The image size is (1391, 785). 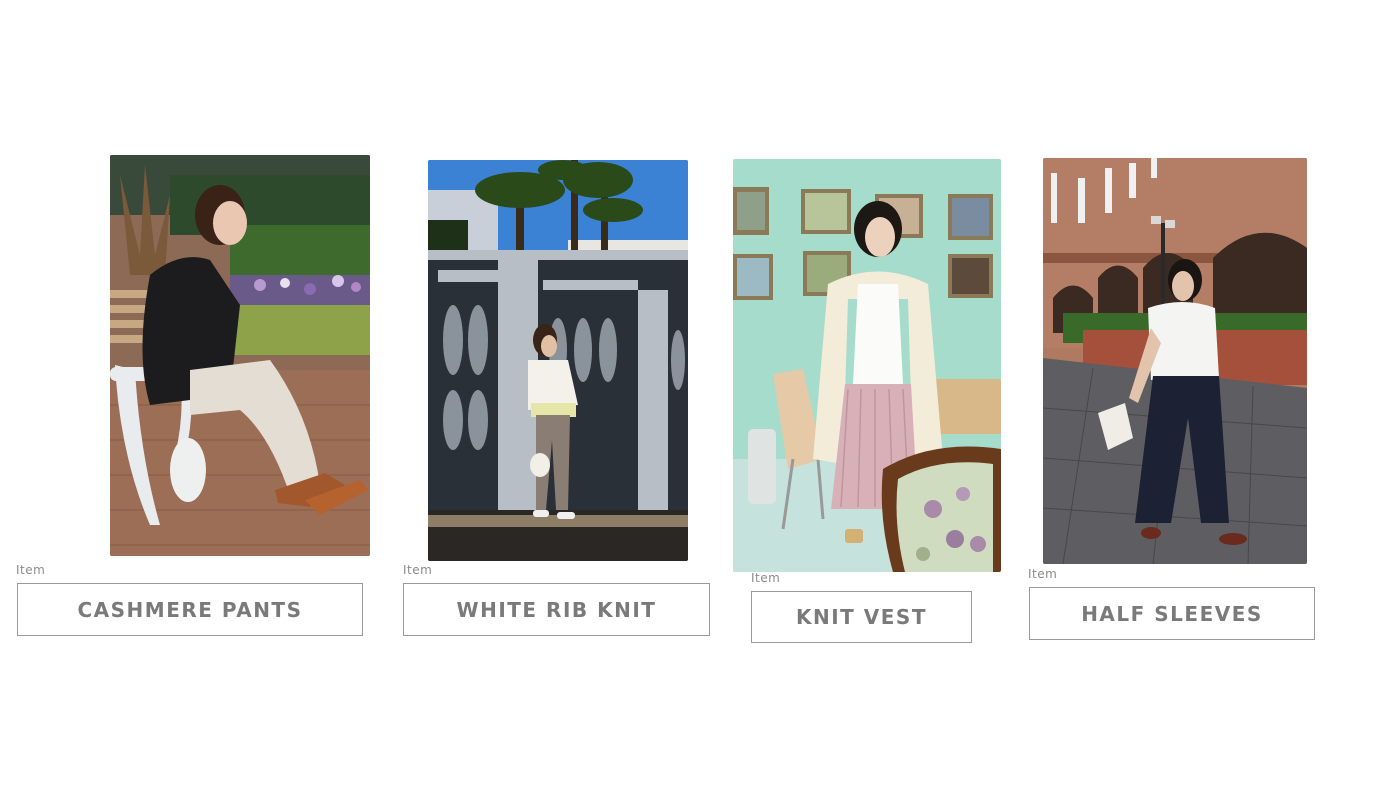 I want to click on knit-vest-photo, so click(x=867, y=365).